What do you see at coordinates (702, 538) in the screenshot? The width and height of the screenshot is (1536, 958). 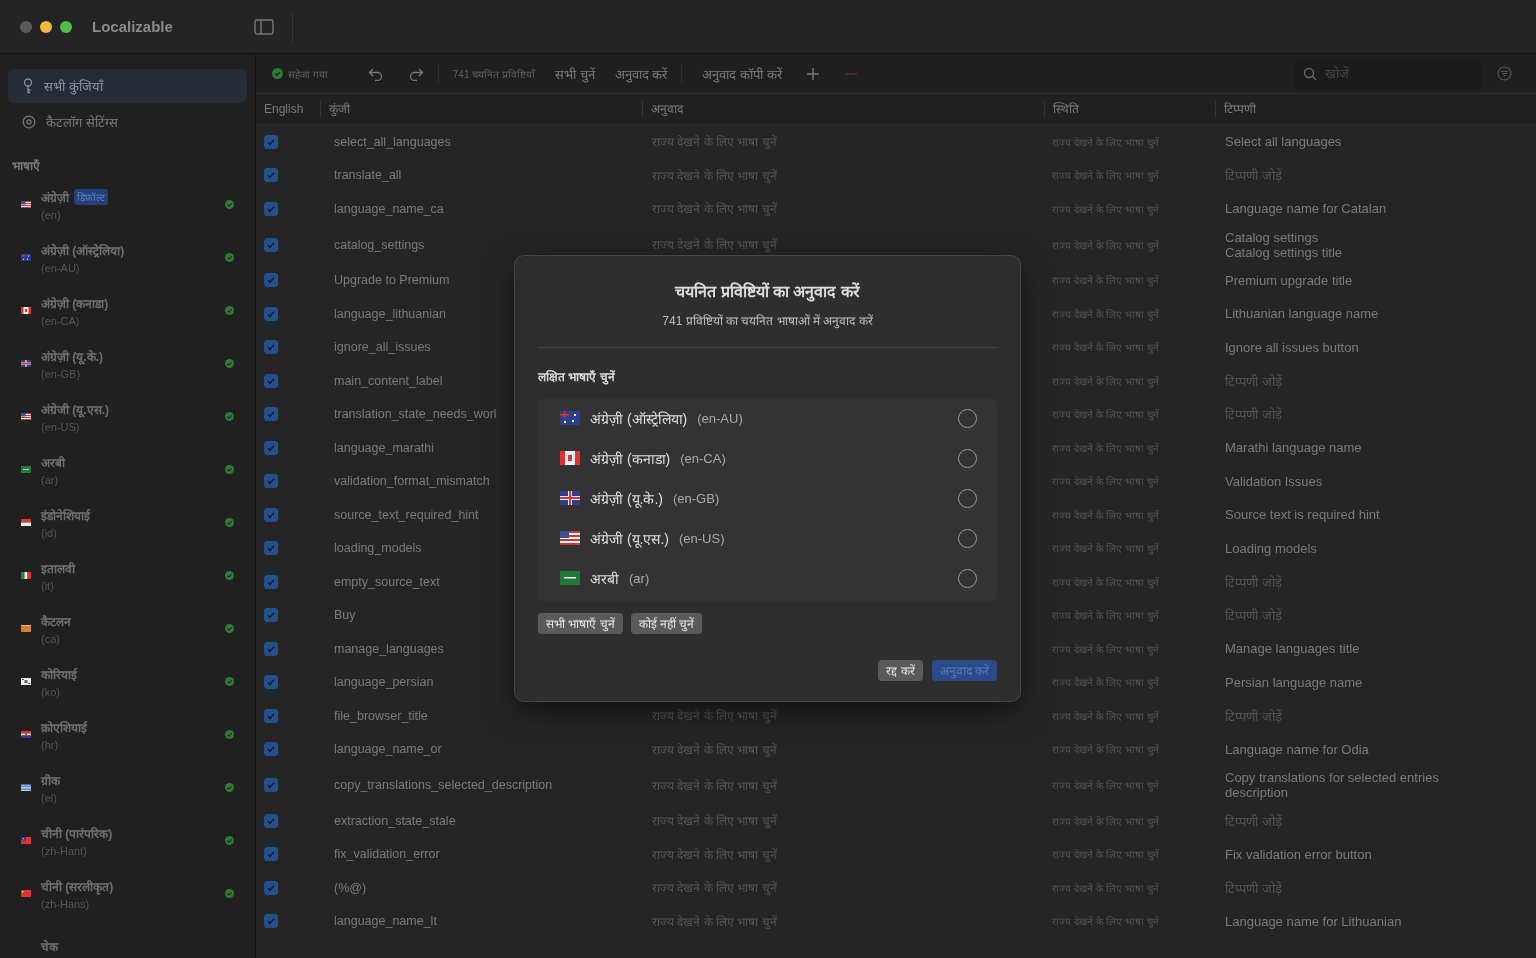 I see `language-code: (en-US)` at bounding box center [702, 538].